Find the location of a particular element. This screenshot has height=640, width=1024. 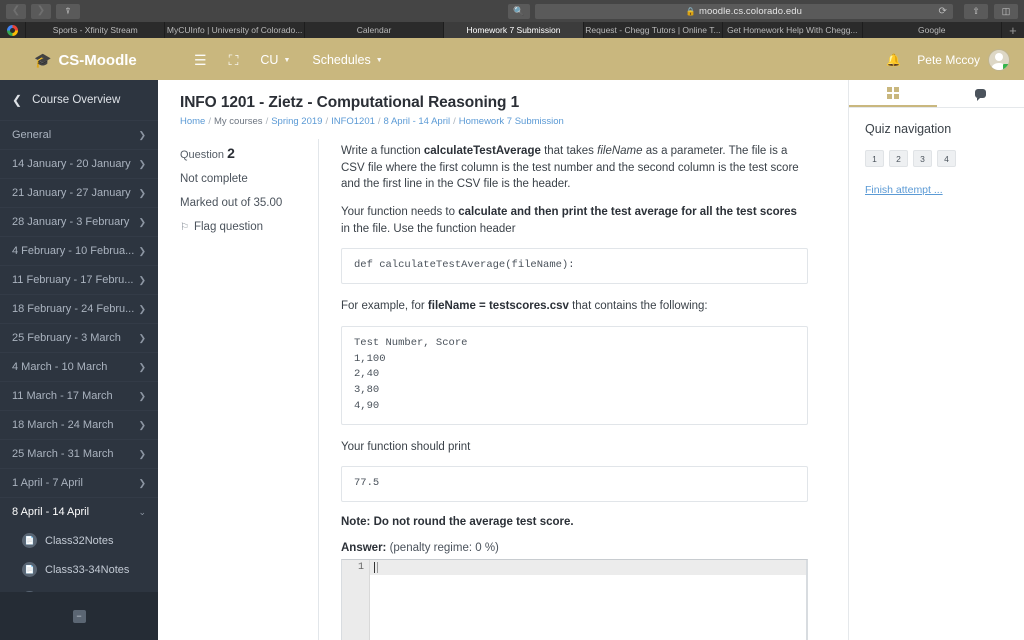

browser-tab-active: Homework 7 Submission is located at coordinates (514, 30).